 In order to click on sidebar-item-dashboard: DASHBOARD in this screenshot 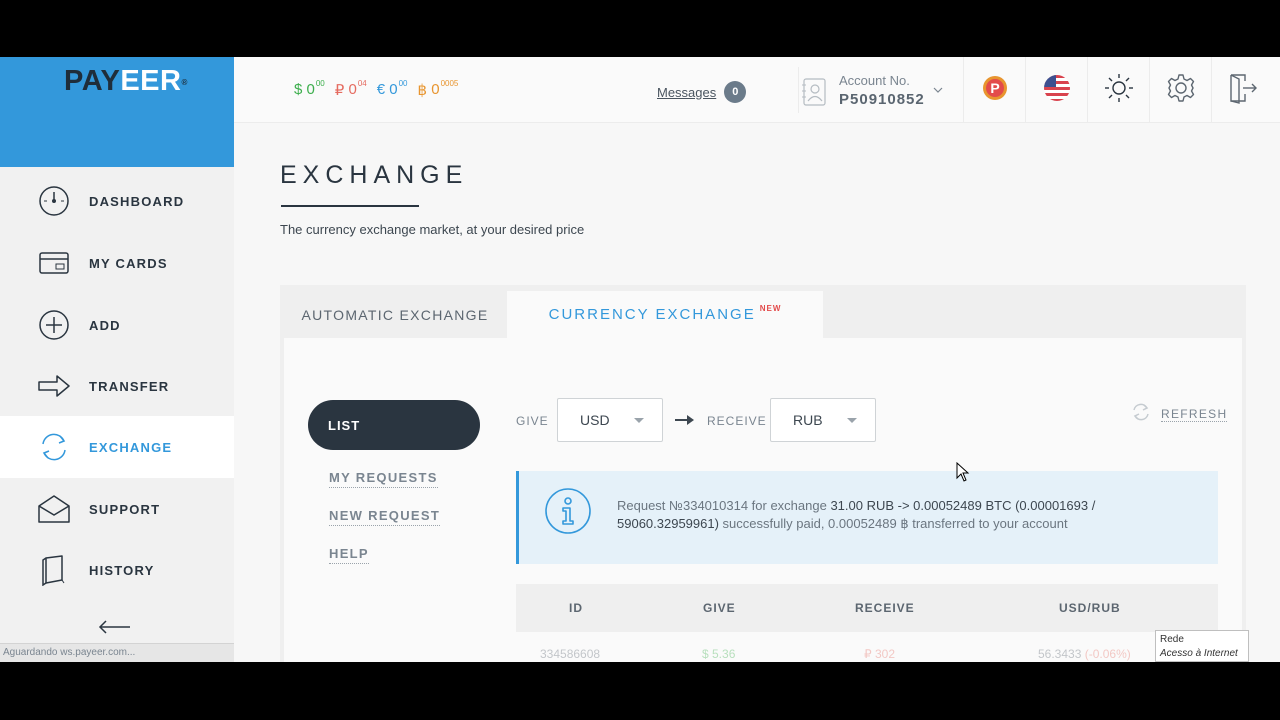, I will do `click(117, 201)`.